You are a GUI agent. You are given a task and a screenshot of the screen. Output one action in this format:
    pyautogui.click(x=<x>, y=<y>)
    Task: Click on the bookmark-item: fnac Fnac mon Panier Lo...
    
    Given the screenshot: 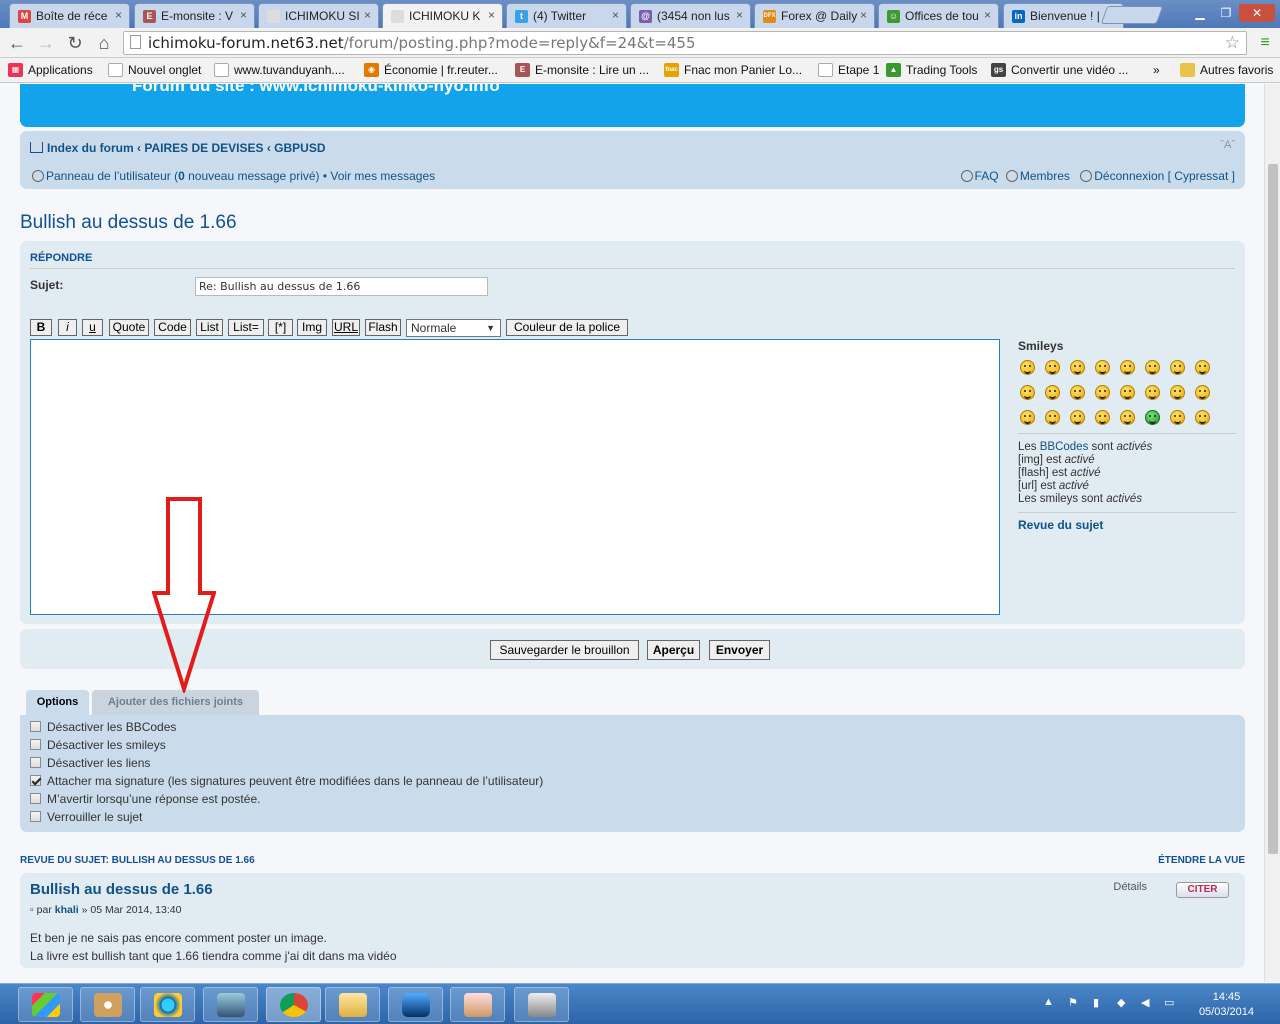 What is the action you would take?
    pyautogui.click(x=733, y=70)
    